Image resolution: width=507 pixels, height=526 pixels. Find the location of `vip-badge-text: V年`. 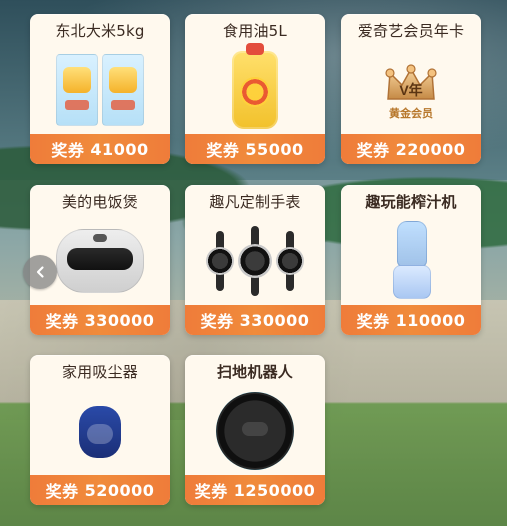

vip-badge-text: V年 is located at coordinates (410, 90).